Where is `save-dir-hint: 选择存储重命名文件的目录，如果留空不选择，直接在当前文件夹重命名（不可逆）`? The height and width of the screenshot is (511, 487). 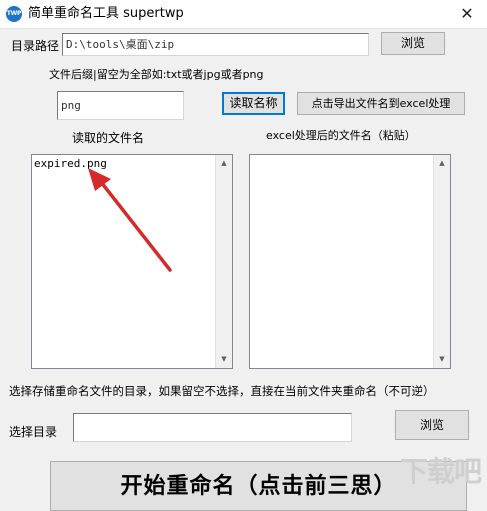
save-dir-hint: 选择存储重命名文件的目录，如果留空不选择，直接在当前文件夹重命名（不可逆） is located at coordinates (222, 391).